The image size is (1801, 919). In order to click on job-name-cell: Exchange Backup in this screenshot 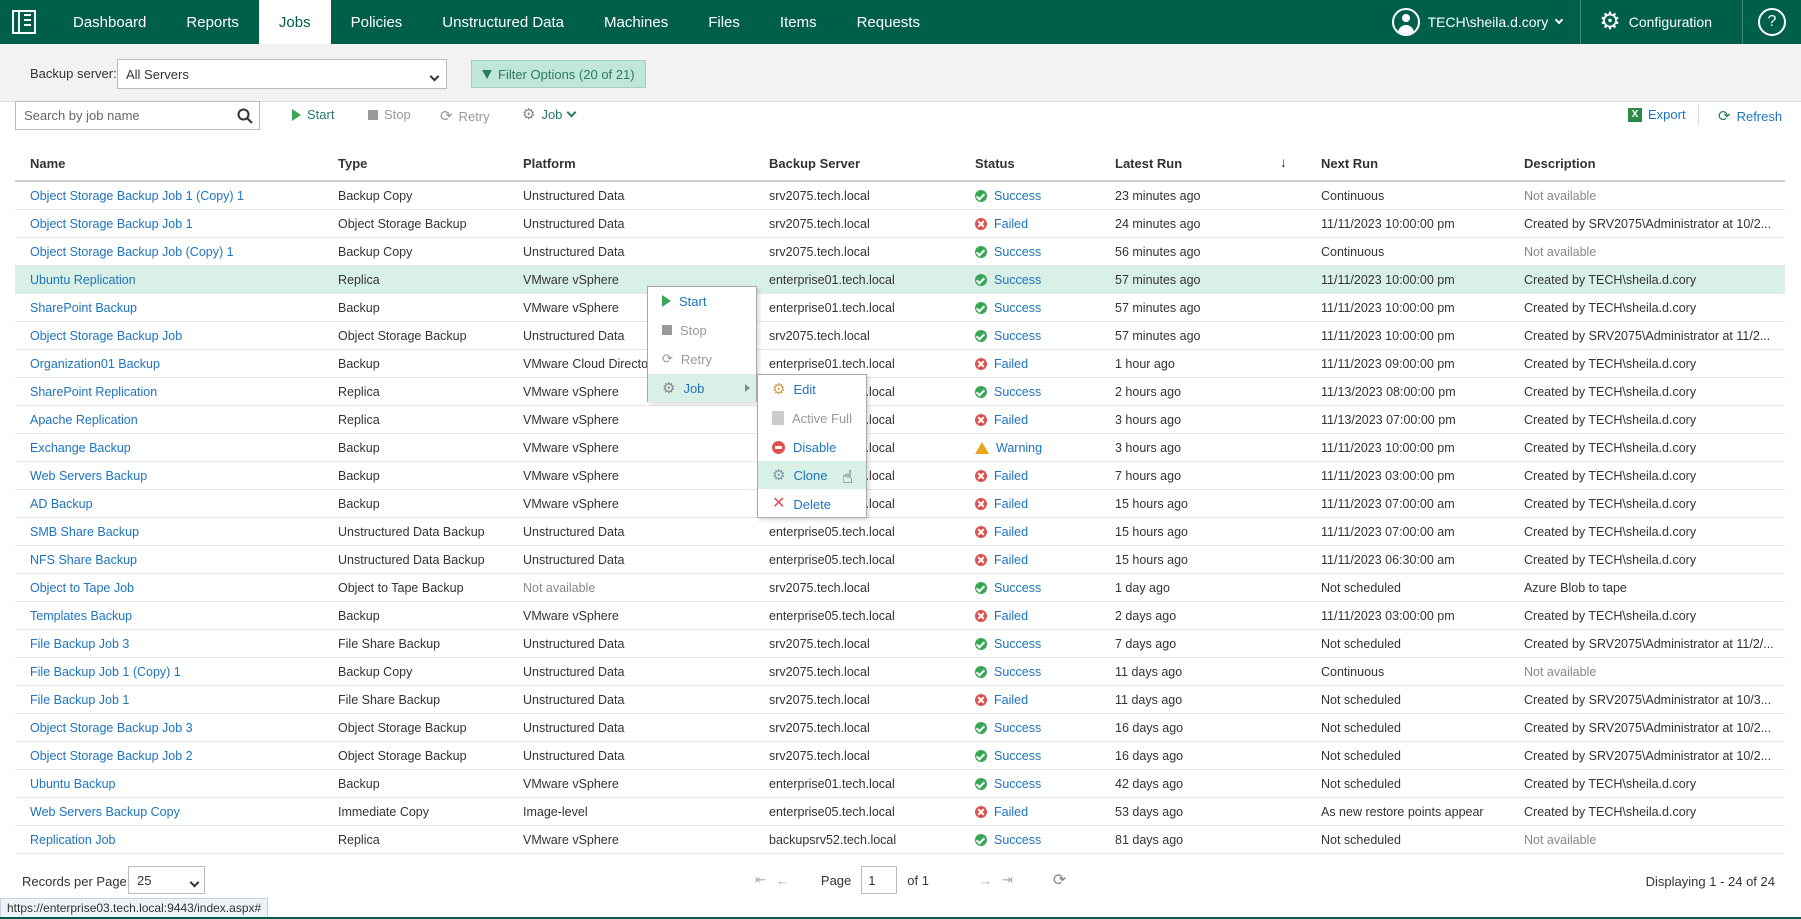, I will do `click(180, 448)`.